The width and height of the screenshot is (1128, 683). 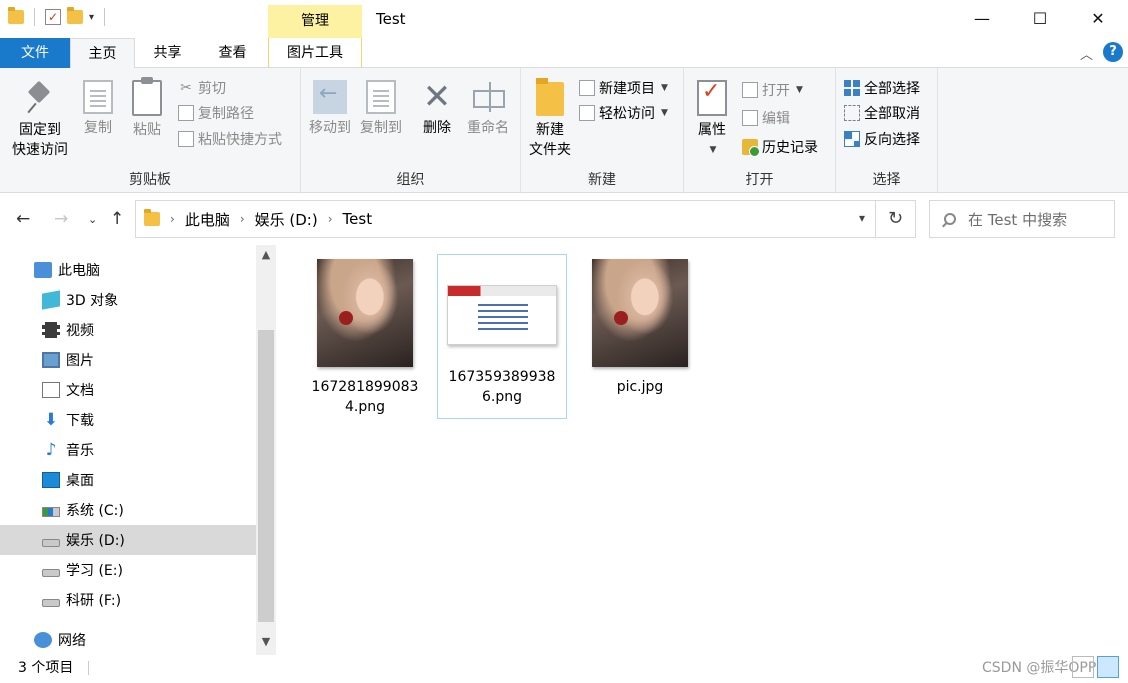 I want to click on nav-label: 文档, so click(x=80, y=391).